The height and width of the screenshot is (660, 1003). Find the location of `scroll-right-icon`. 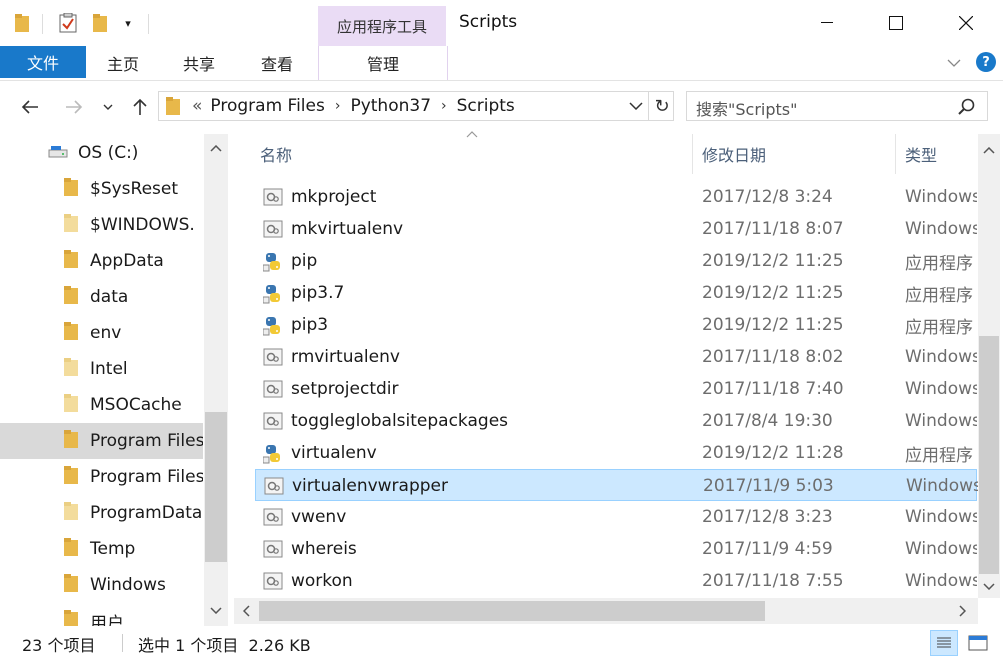

scroll-right-icon is located at coordinates (962, 611).